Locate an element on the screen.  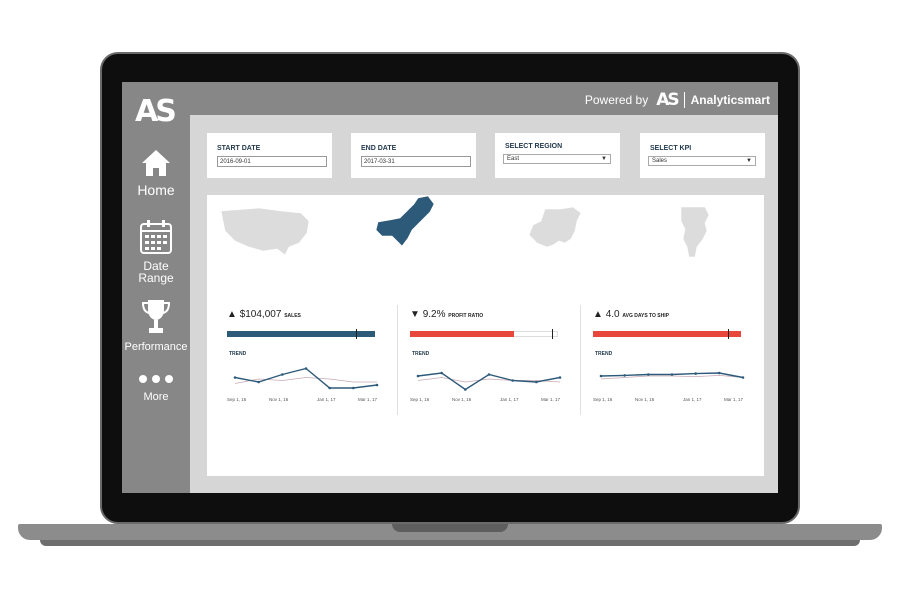
region-filter: SELECT REGION East ▼ is located at coordinates (557, 155).